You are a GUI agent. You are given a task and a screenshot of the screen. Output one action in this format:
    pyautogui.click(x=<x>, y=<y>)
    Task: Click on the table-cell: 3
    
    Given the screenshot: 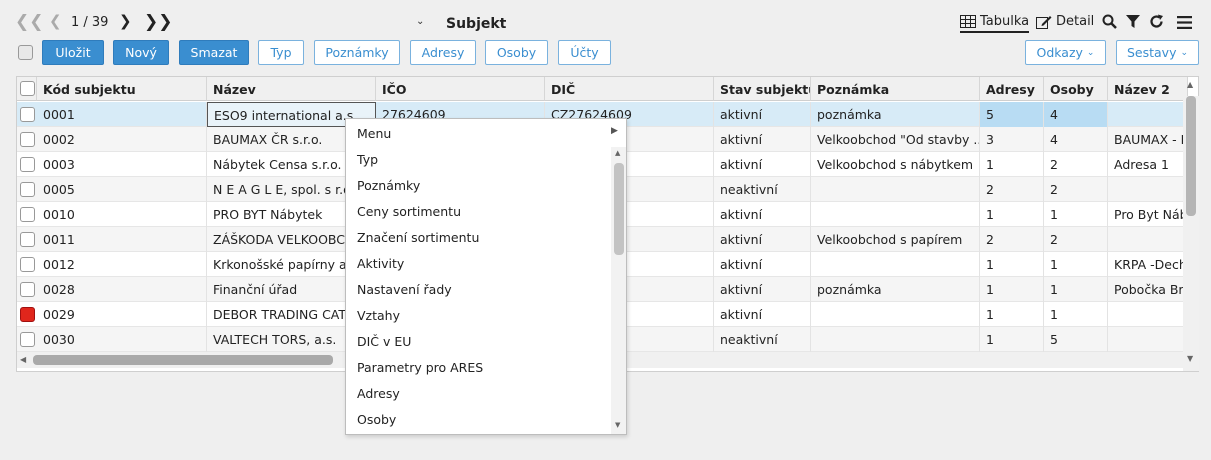 What is the action you would take?
    pyautogui.click(x=1012, y=139)
    